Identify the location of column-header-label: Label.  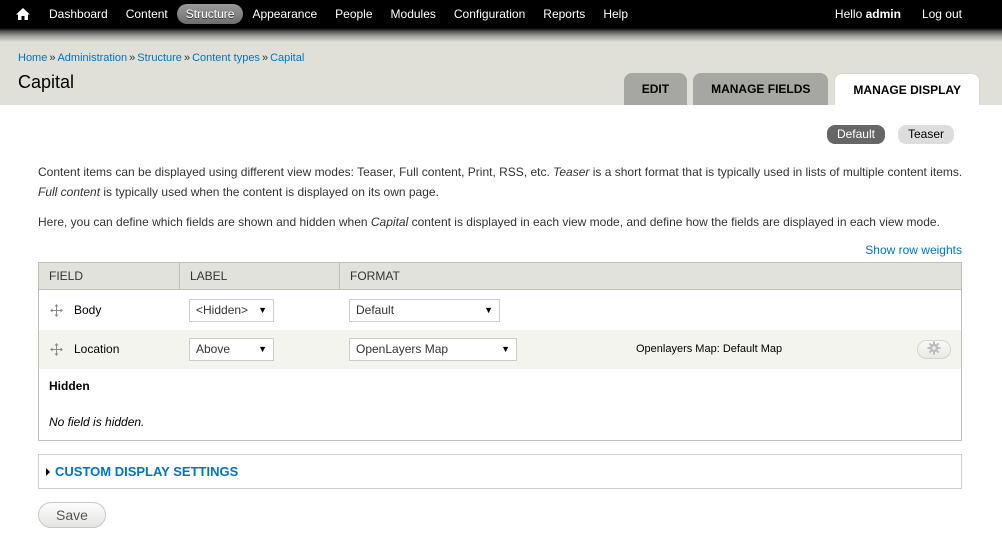
(260, 276).